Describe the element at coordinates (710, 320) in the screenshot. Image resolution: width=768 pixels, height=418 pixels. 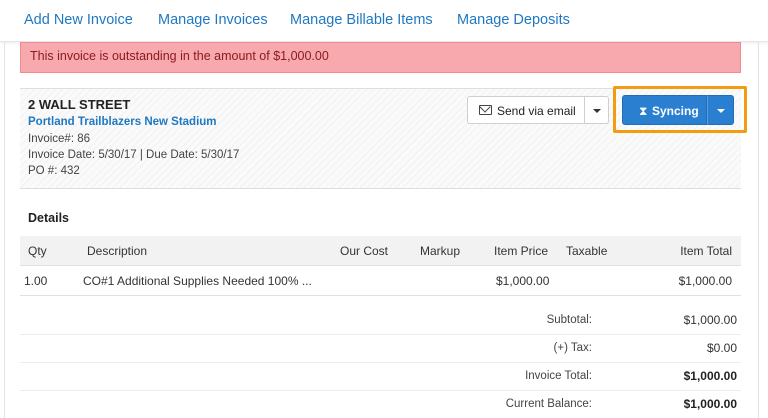
I see `subtotal-value: $1,000.00` at that location.